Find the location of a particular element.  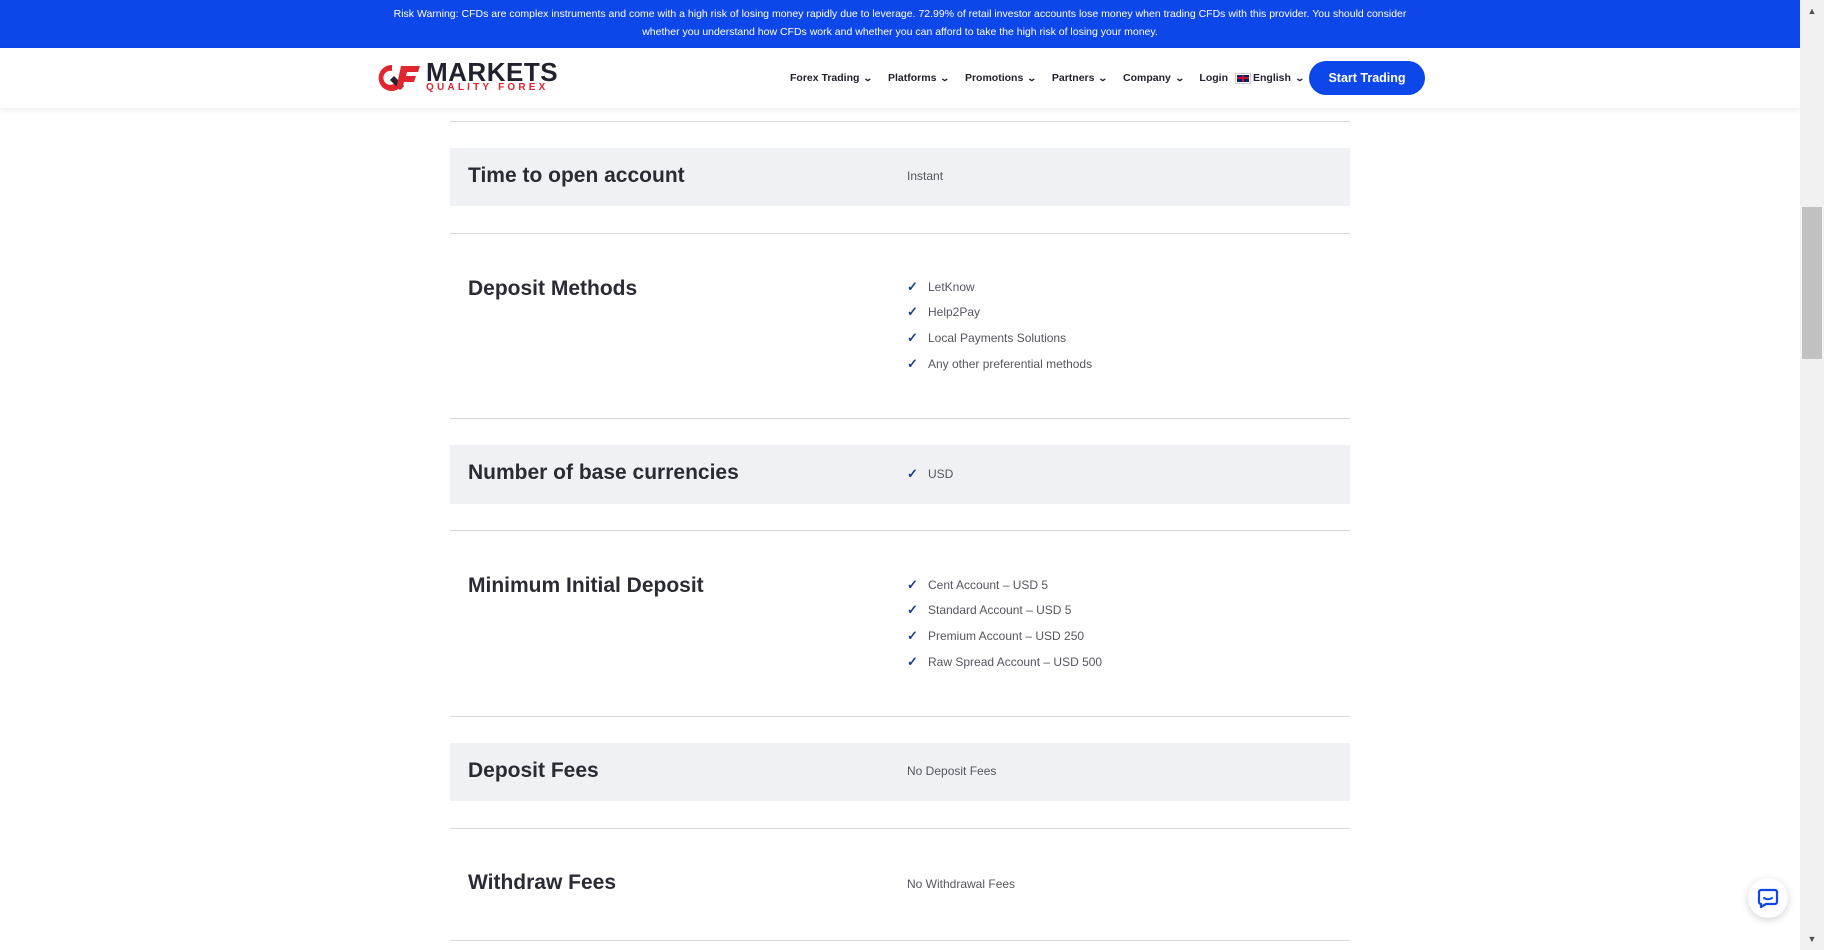

chat-icon is located at coordinates (1768, 898).